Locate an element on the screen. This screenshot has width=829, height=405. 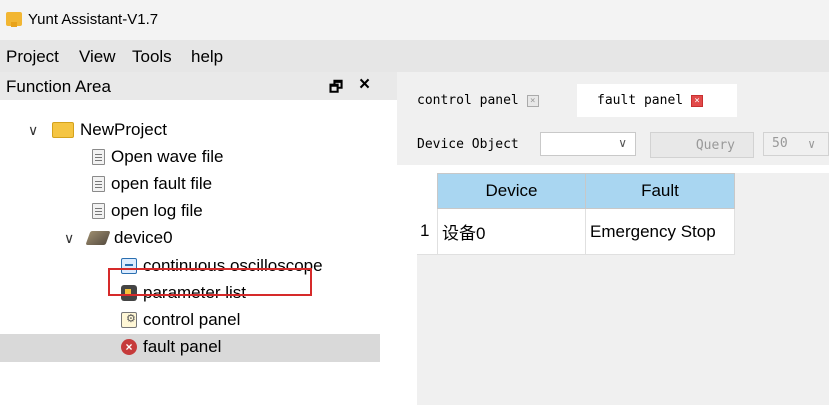
table-row: 1 设备0 Emergency Stop is located at coordinates (576, 231).